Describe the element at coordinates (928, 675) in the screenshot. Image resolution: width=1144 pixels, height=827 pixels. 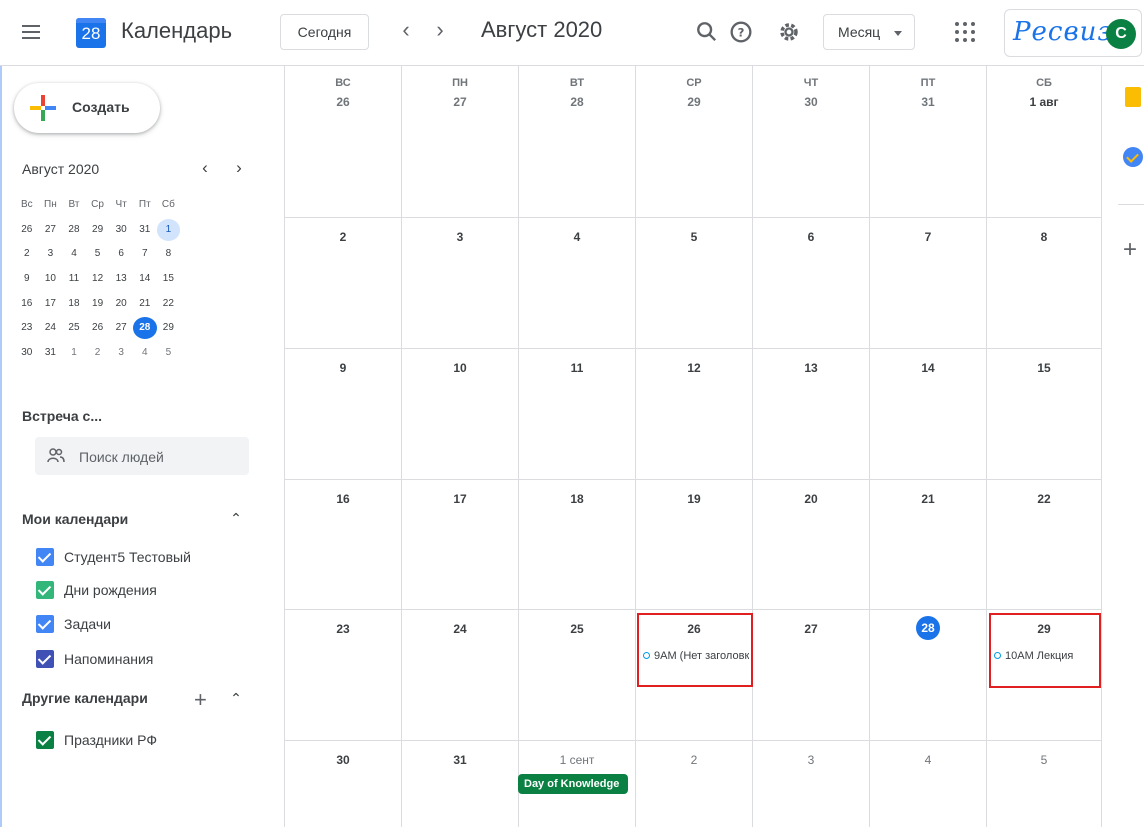
I see `day-cell: 28` at that location.